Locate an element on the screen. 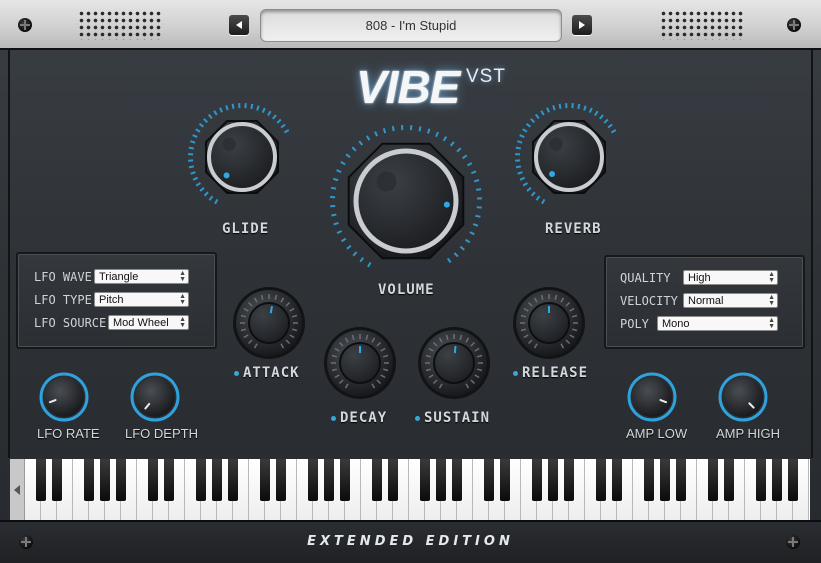  quality-value: High is located at coordinates (699, 278).